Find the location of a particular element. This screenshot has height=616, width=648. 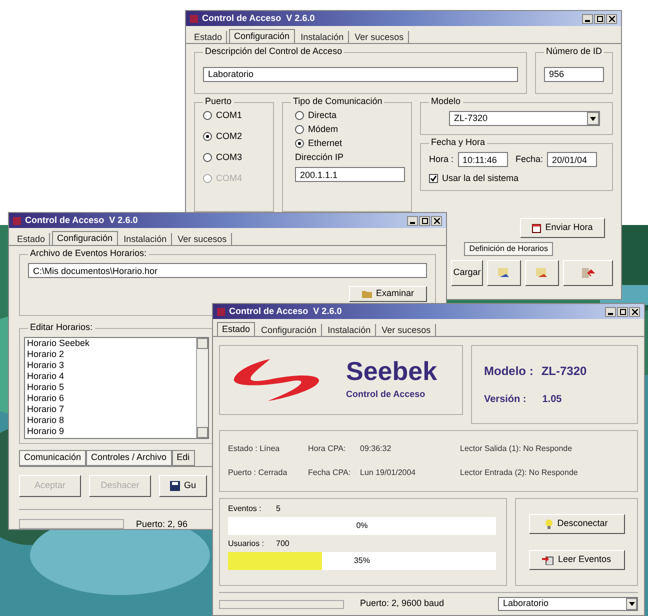

list-box: Horario Seebek Horario 2 Horario 3 Horario 4 Horario 5 Horario 6 Horario 7 Horario 8 Horario 9 is located at coordinates (116, 388).